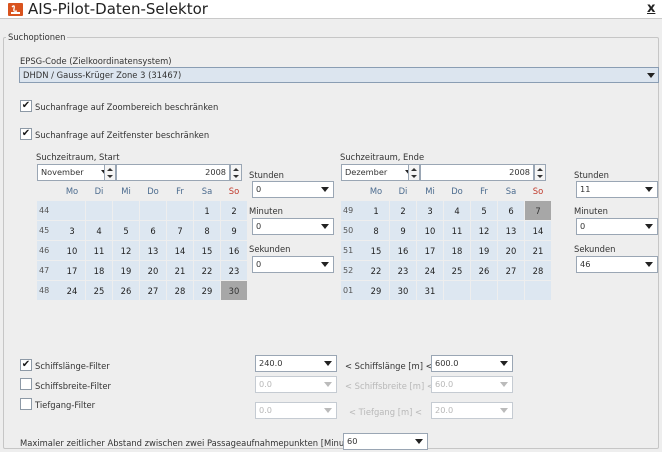  Describe the element at coordinates (296, 384) in the screenshot. I see `width-min-select: 0.0` at that location.